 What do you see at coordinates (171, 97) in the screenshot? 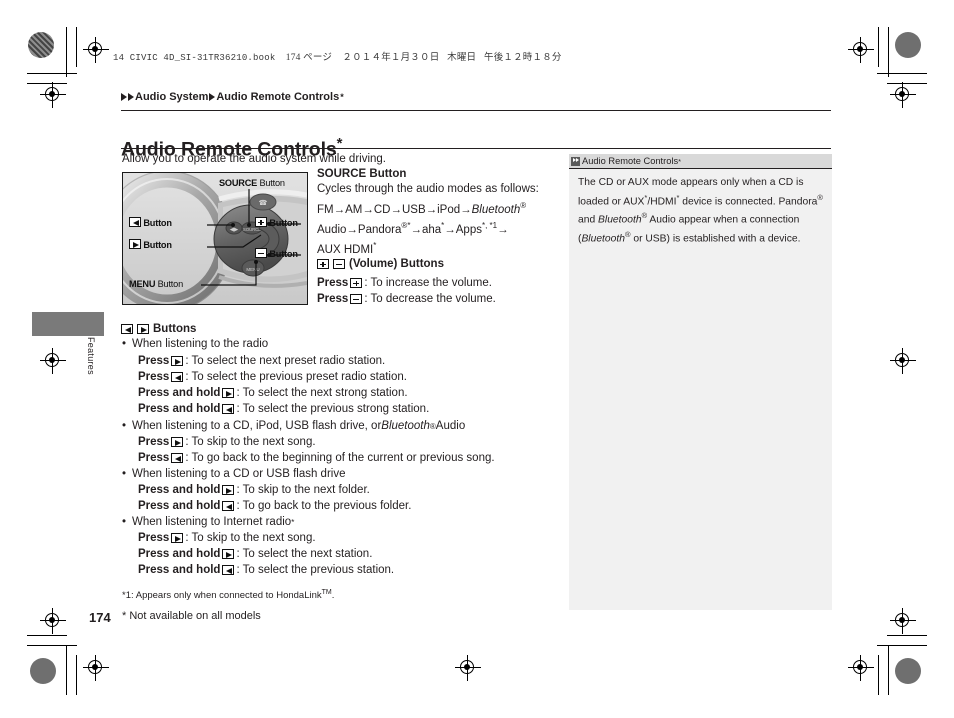
I see `breadcrumb-item-audio-system: Audio System` at bounding box center [171, 97].